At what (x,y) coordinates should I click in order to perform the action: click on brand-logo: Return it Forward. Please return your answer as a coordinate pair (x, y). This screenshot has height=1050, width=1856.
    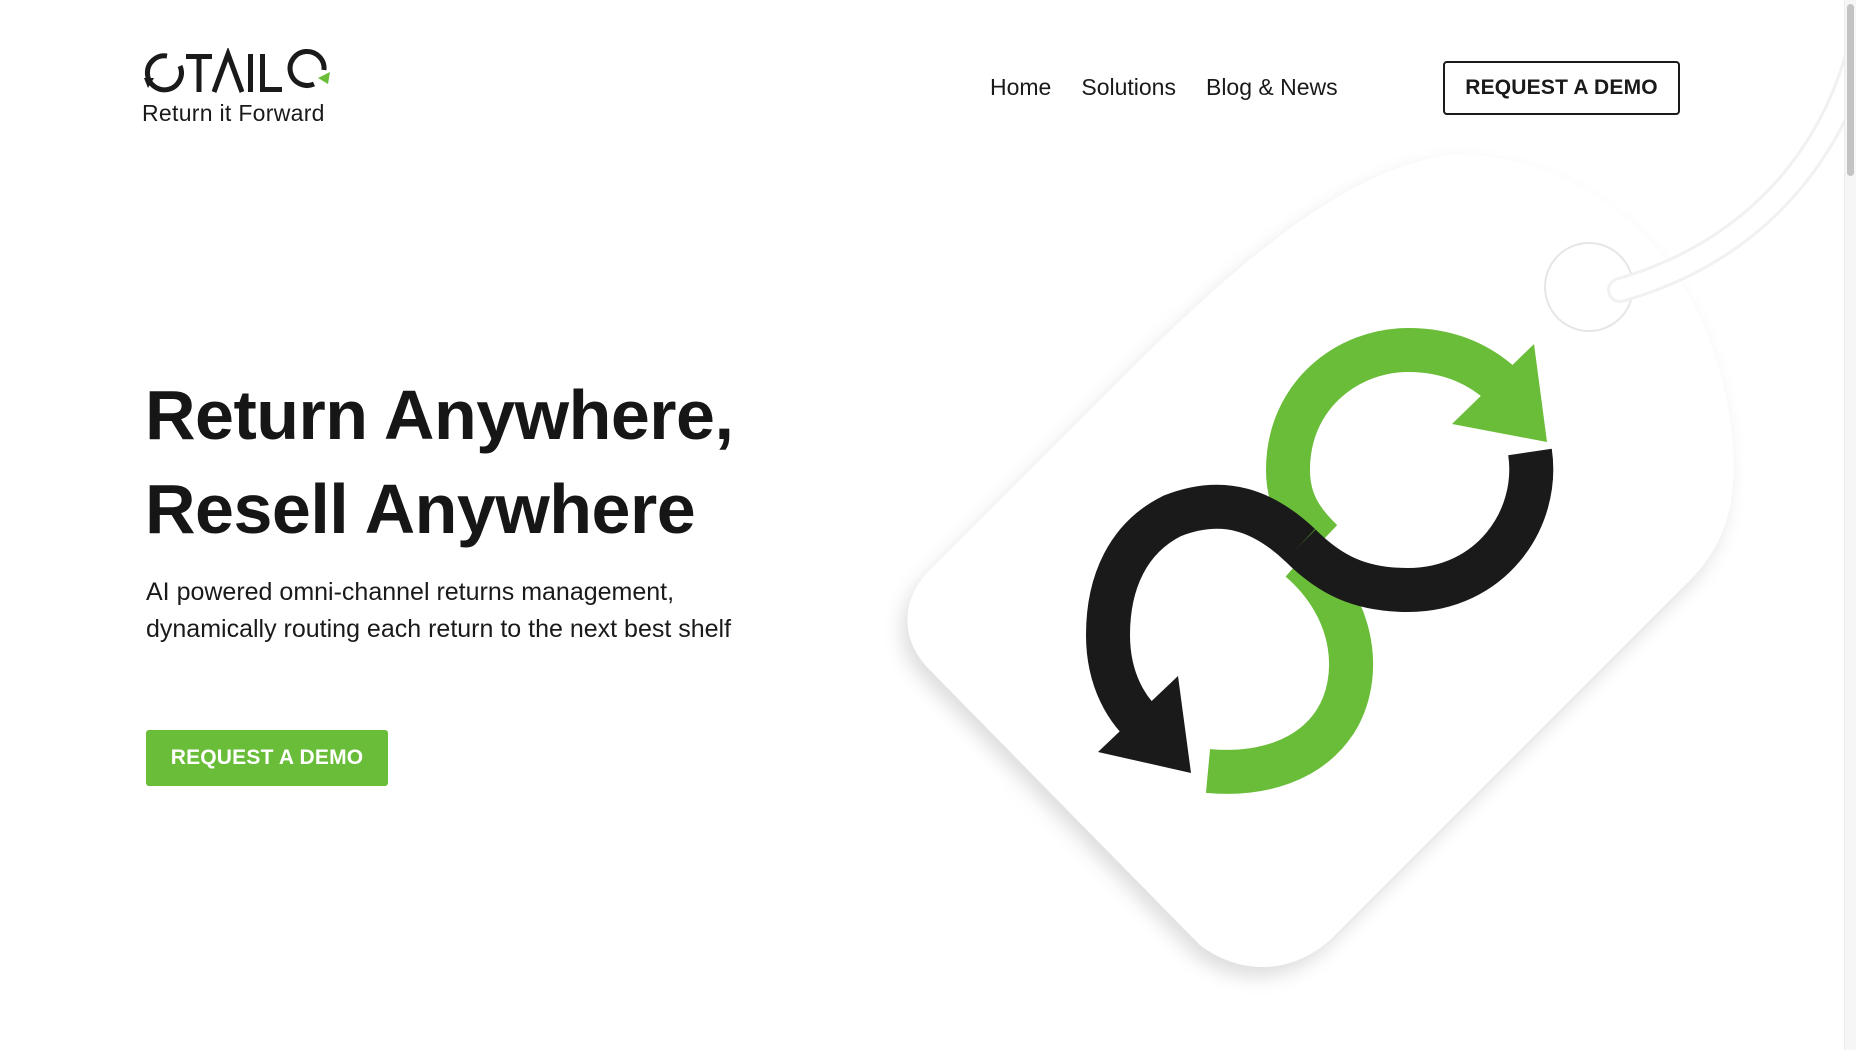
    Looking at the image, I should click on (240, 89).